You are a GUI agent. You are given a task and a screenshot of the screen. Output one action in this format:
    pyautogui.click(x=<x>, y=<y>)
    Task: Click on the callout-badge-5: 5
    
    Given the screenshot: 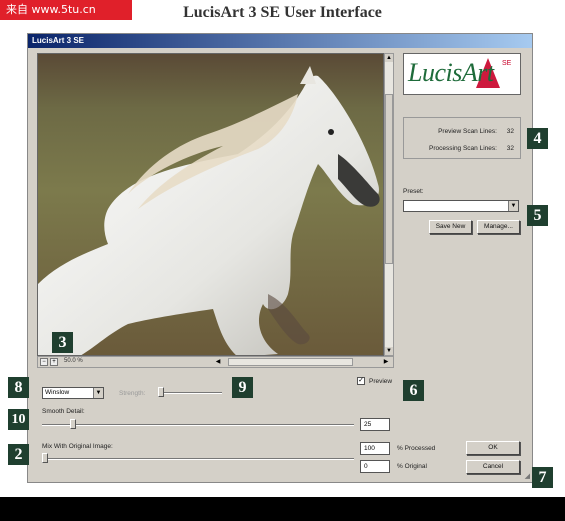 What is the action you would take?
    pyautogui.click(x=537, y=215)
    